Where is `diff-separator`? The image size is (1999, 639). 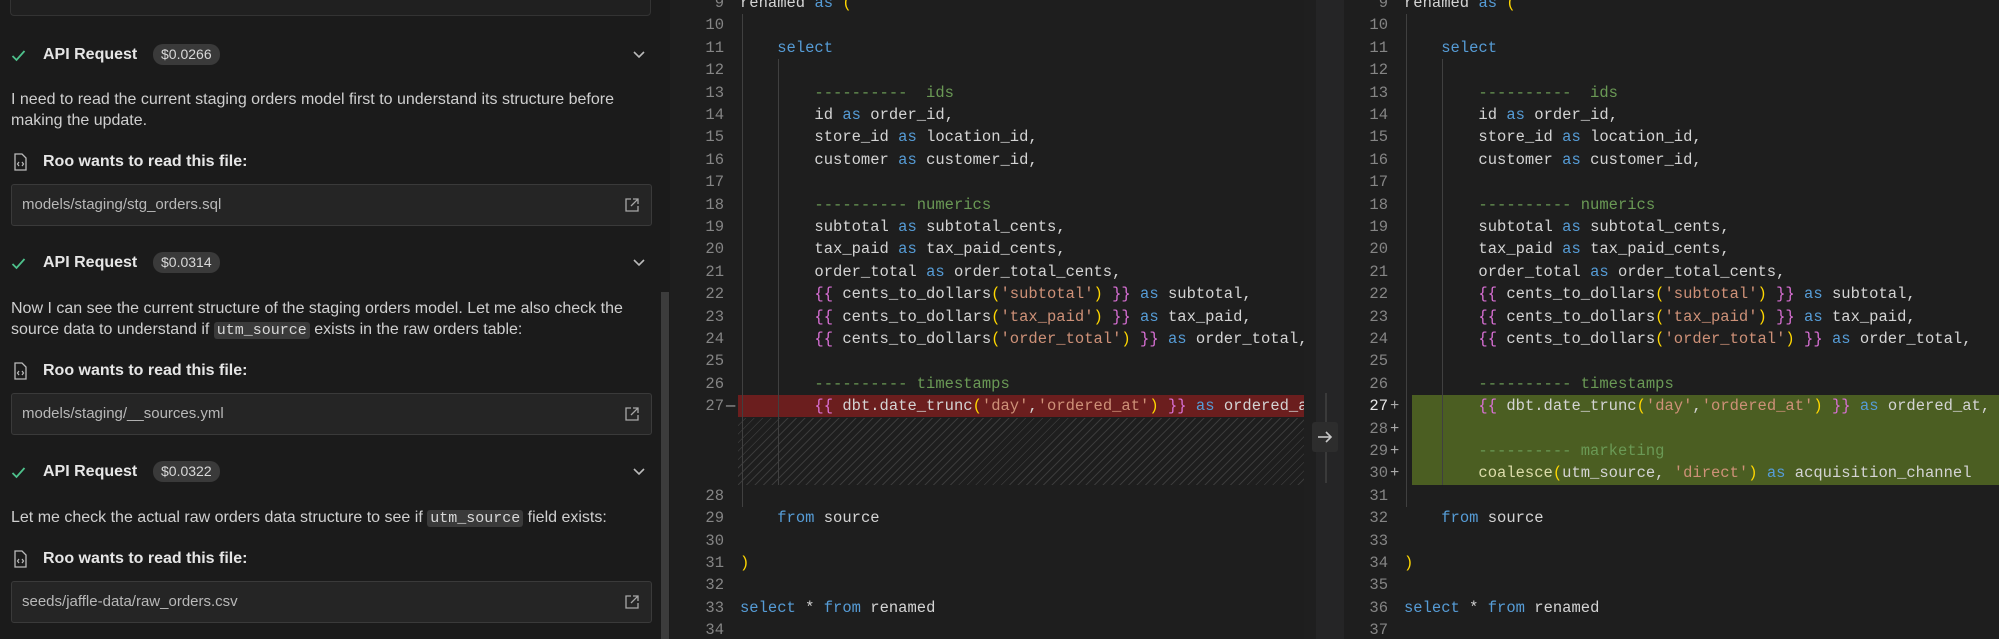 diff-separator is located at coordinates (1324, 319).